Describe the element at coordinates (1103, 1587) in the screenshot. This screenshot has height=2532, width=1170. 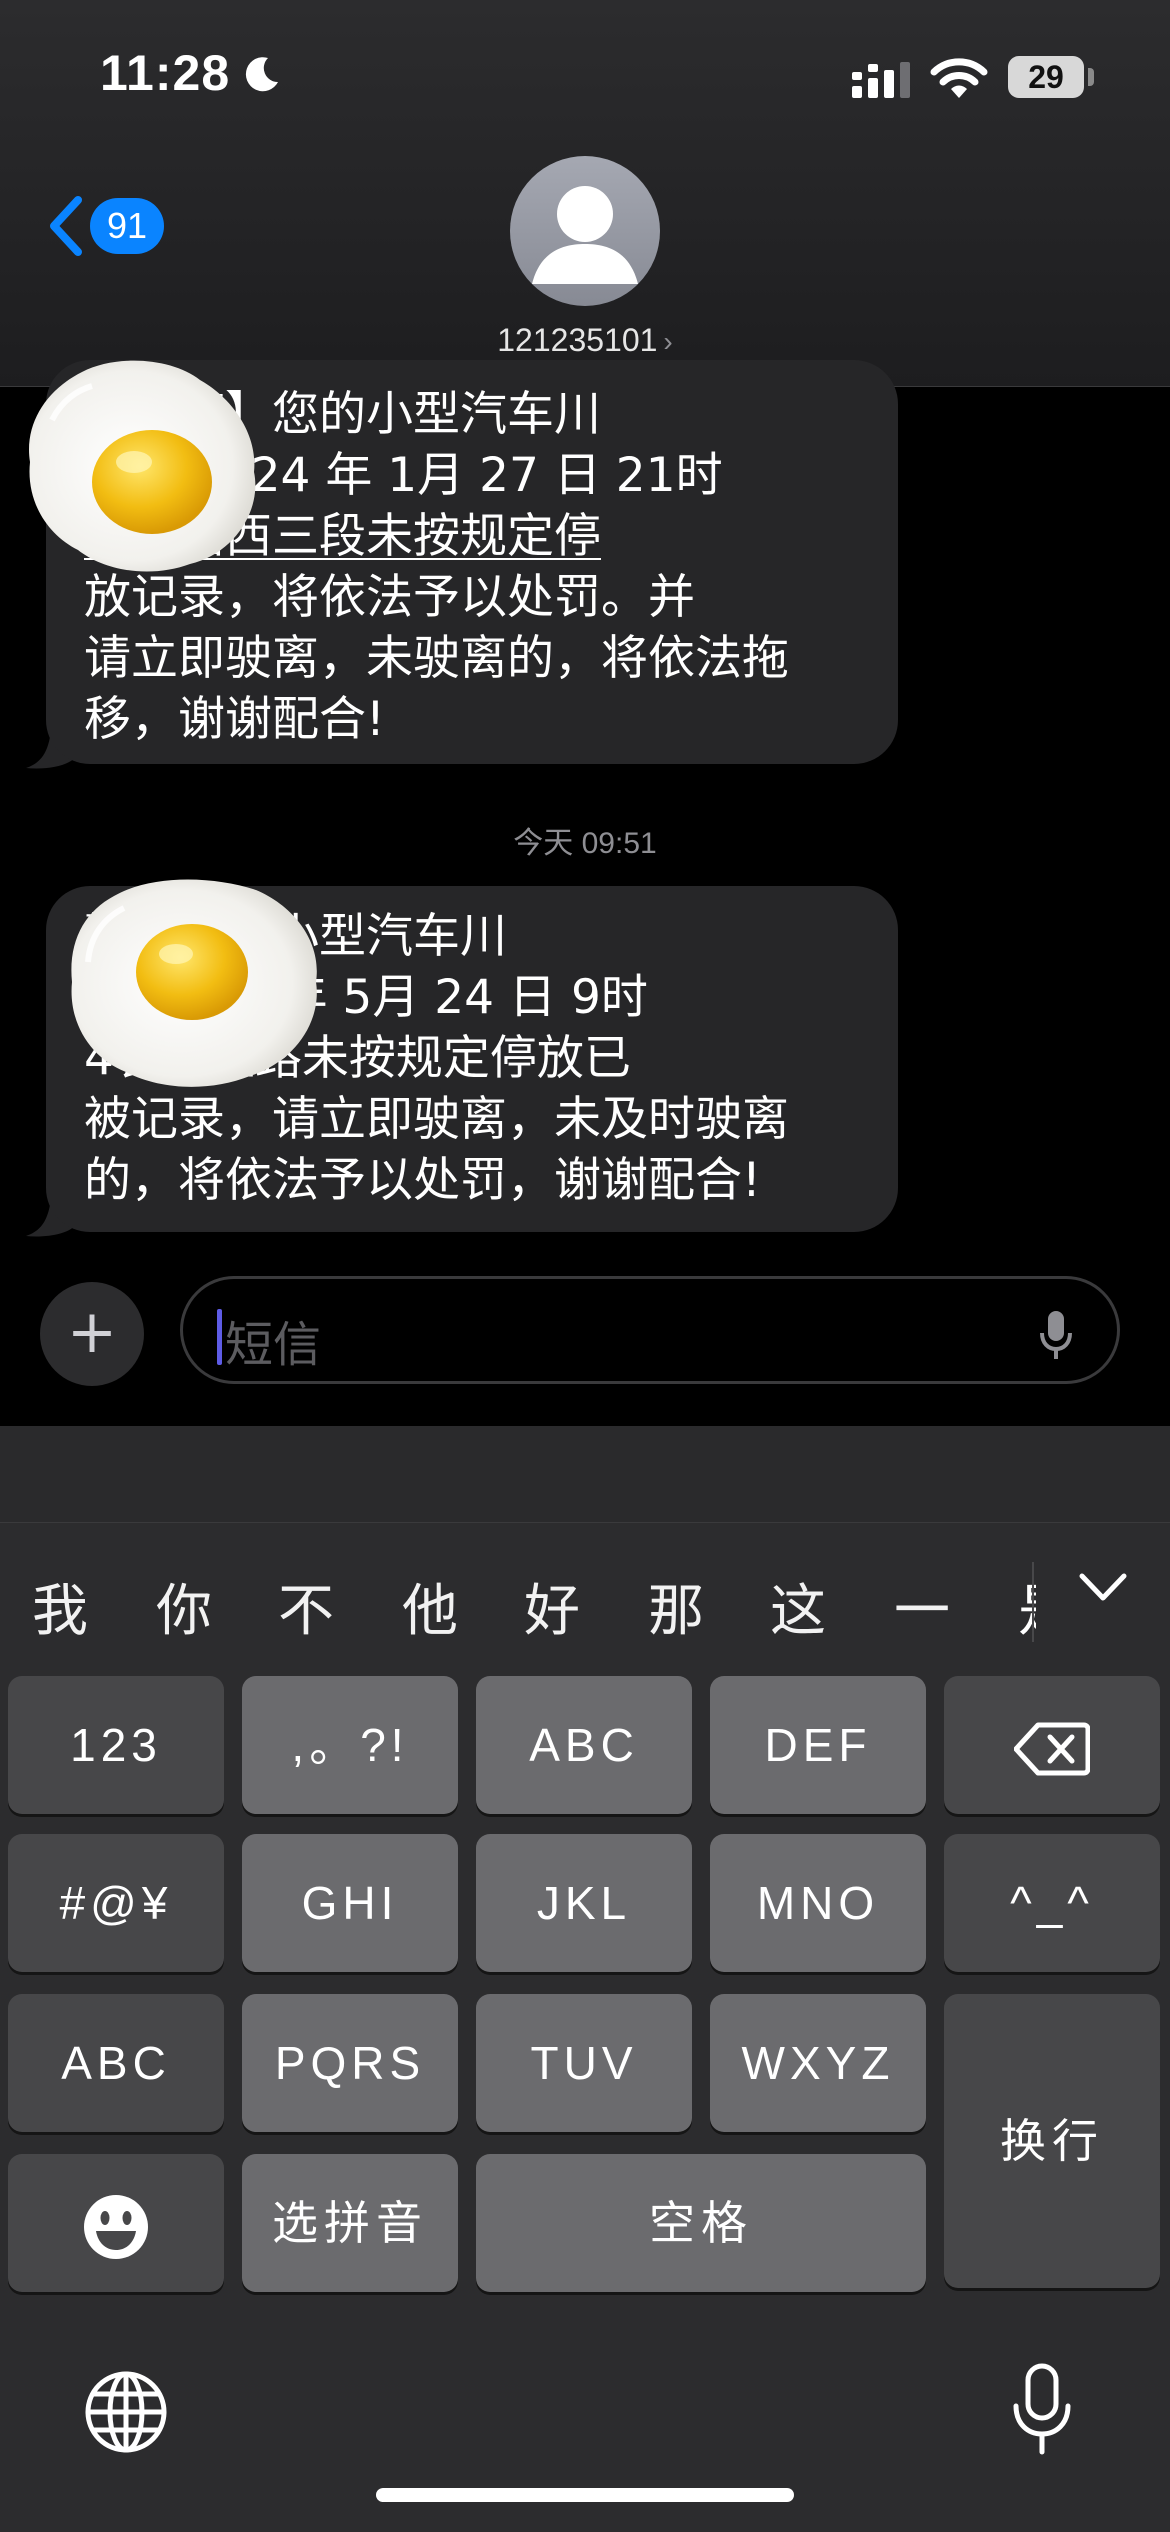
I see `chevron-down-icon` at that location.